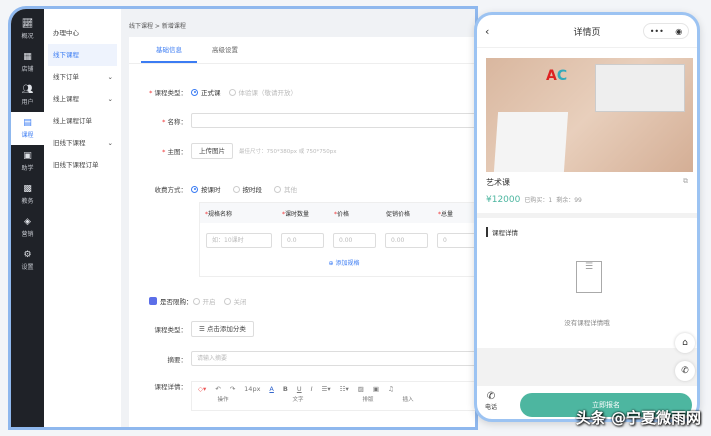 This screenshot has height=436, width=711. What do you see at coordinates (271, 389) in the screenshot?
I see `font-color-icon: A` at bounding box center [271, 389].